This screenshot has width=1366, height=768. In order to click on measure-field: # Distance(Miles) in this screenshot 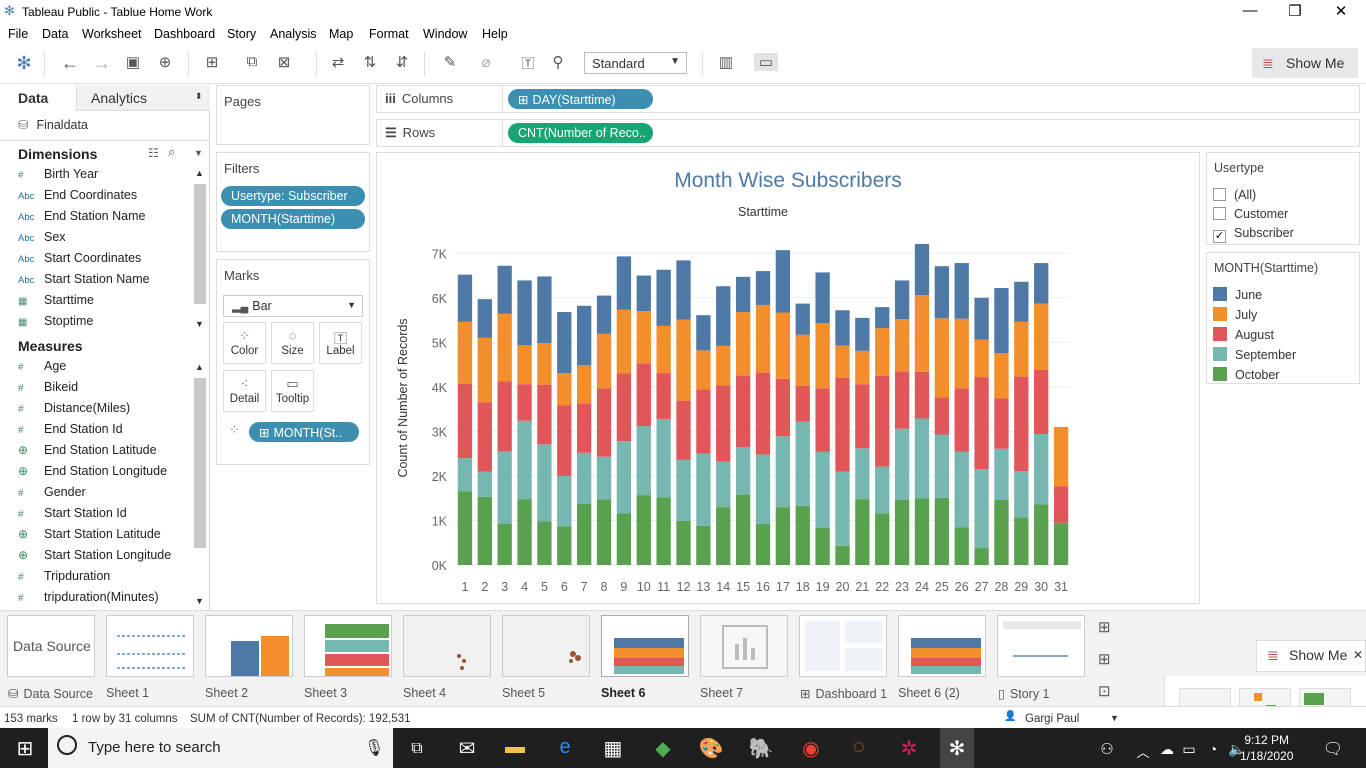, I will do `click(106, 411)`.